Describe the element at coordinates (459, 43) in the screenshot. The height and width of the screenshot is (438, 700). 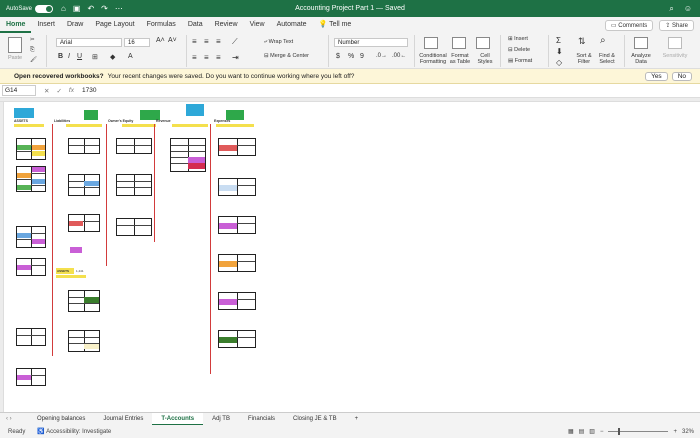
I see `format-as-table-icon` at that location.